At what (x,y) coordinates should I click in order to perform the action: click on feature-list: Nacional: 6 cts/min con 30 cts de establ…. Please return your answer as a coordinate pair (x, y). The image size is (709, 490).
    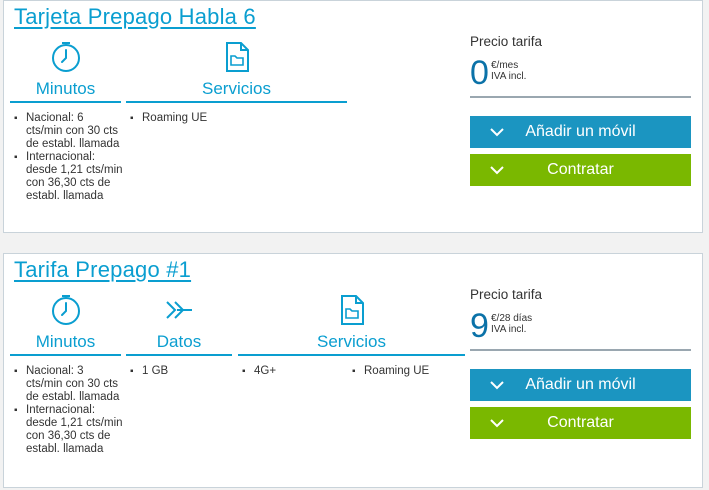
    Looking at the image, I should click on (66, 157).